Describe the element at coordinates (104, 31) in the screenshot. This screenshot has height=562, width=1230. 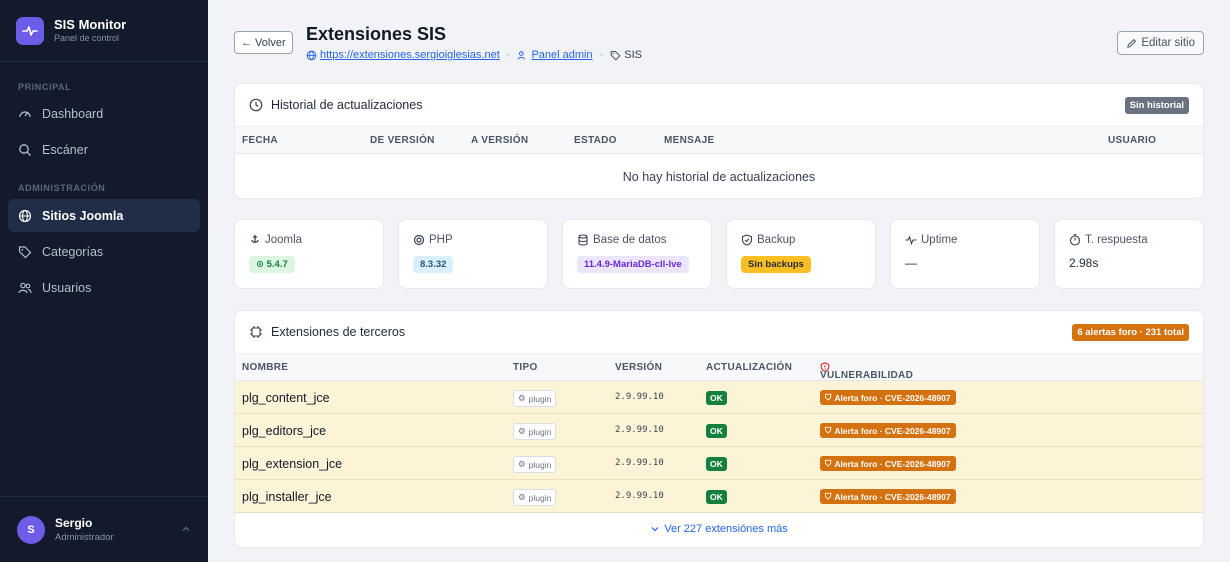
I see `brand: SIS Monitor Panel de control` at that location.